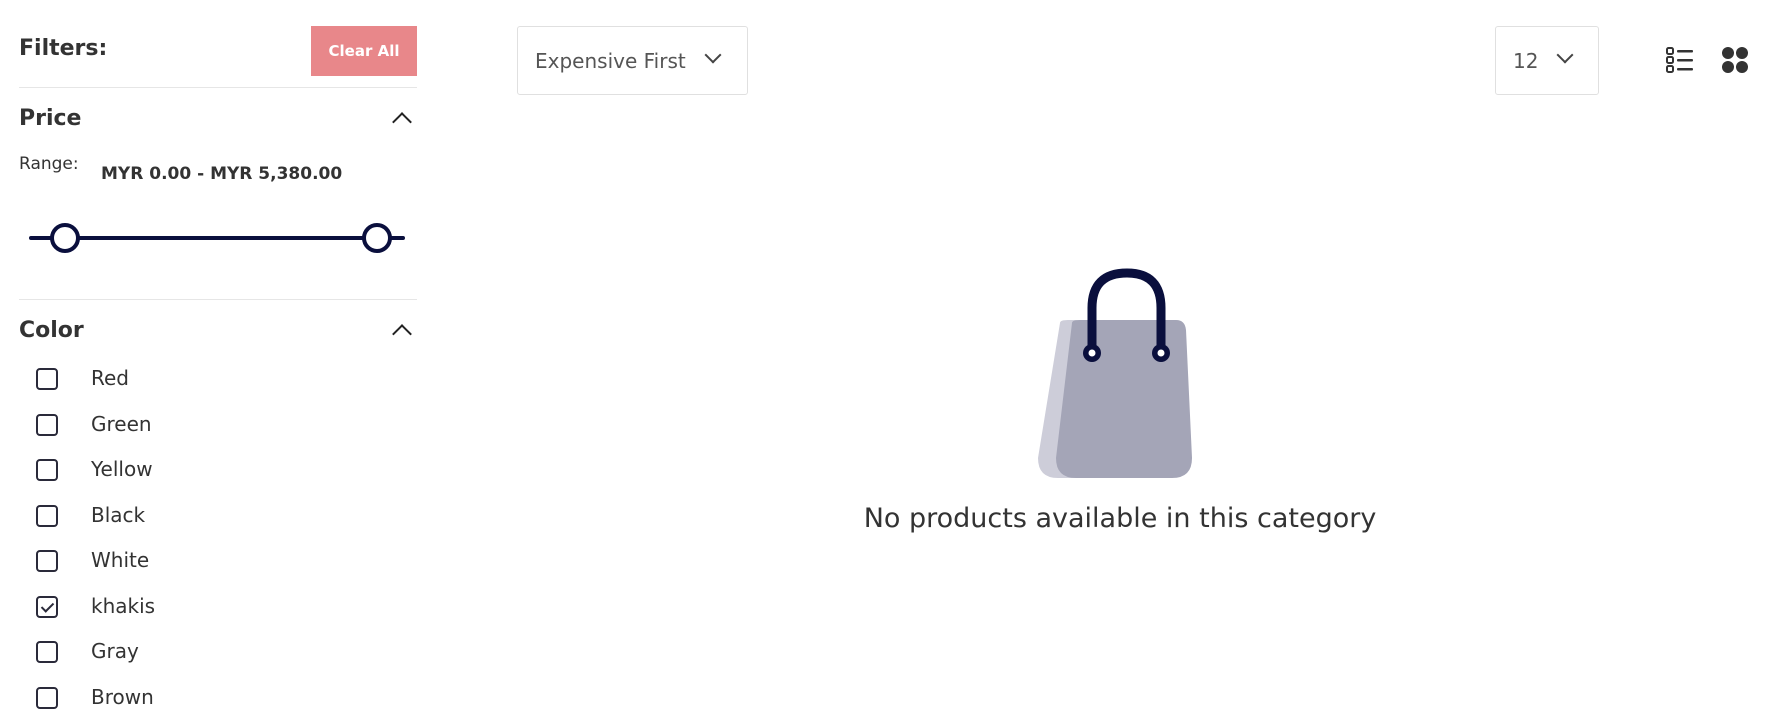  Describe the element at coordinates (218, 613) in the screenshot. I see `color-option-khakis: khakis` at that location.